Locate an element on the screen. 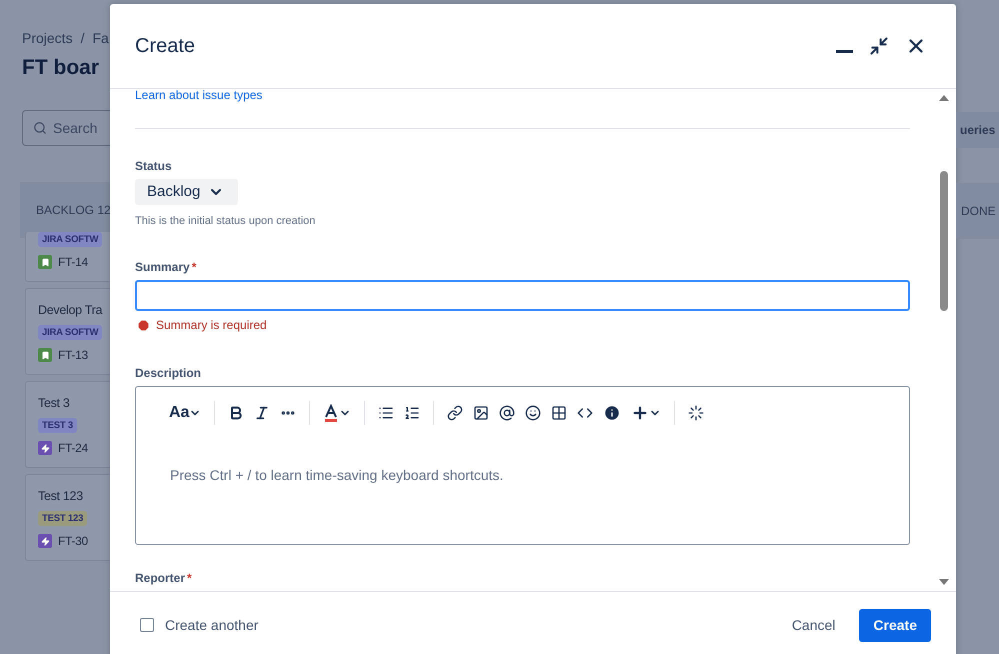 The image size is (999, 654). queries-button: ueries is located at coordinates (977, 130).